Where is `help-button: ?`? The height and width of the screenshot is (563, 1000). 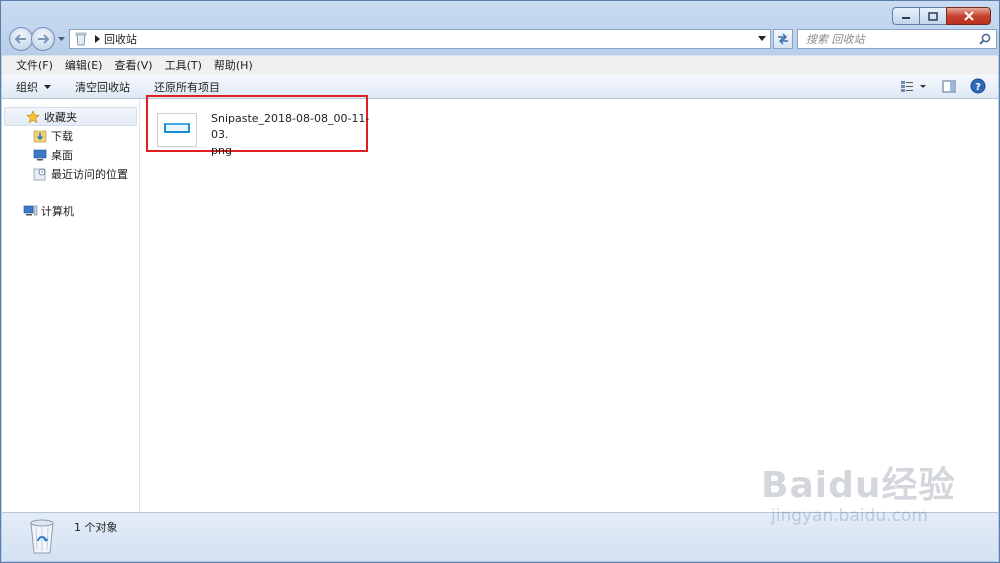
help-button: ? is located at coordinates (978, 86).